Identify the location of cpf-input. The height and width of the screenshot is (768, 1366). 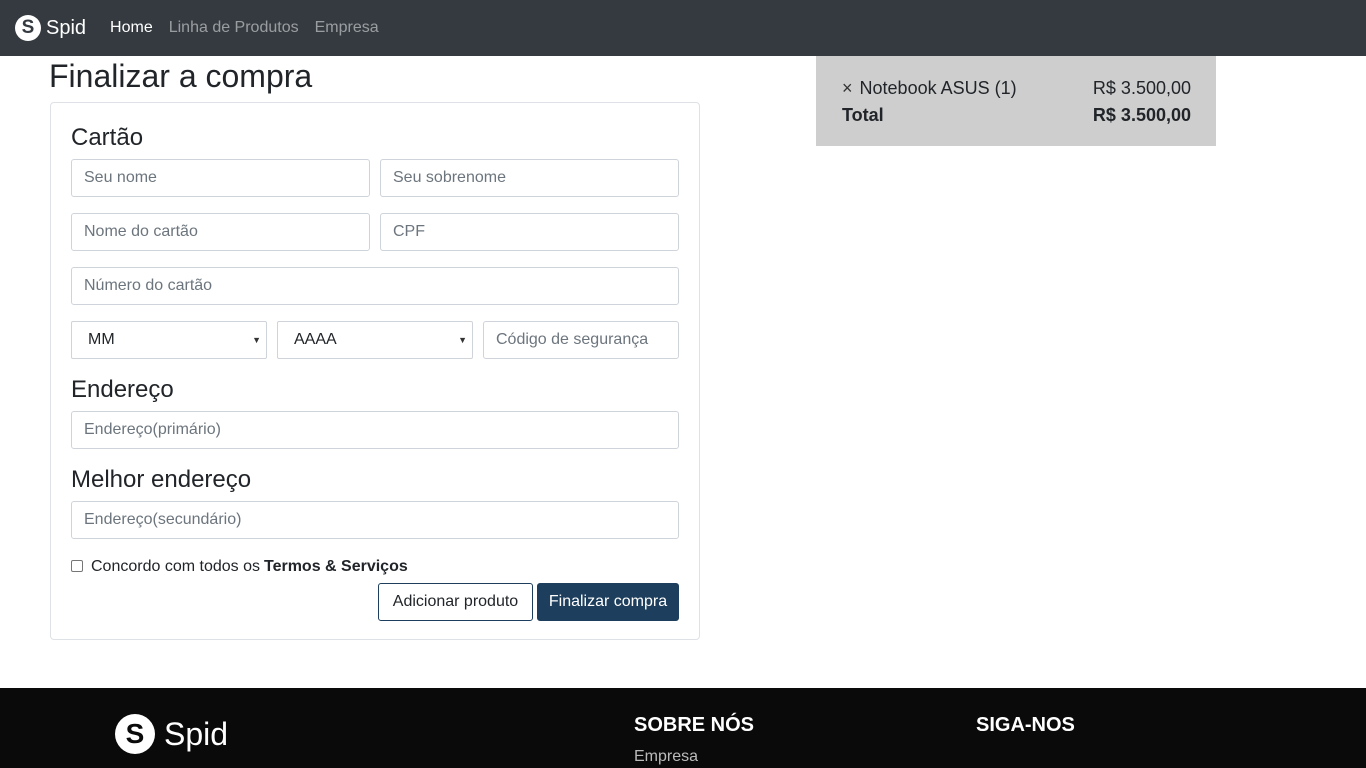
(529, 232).